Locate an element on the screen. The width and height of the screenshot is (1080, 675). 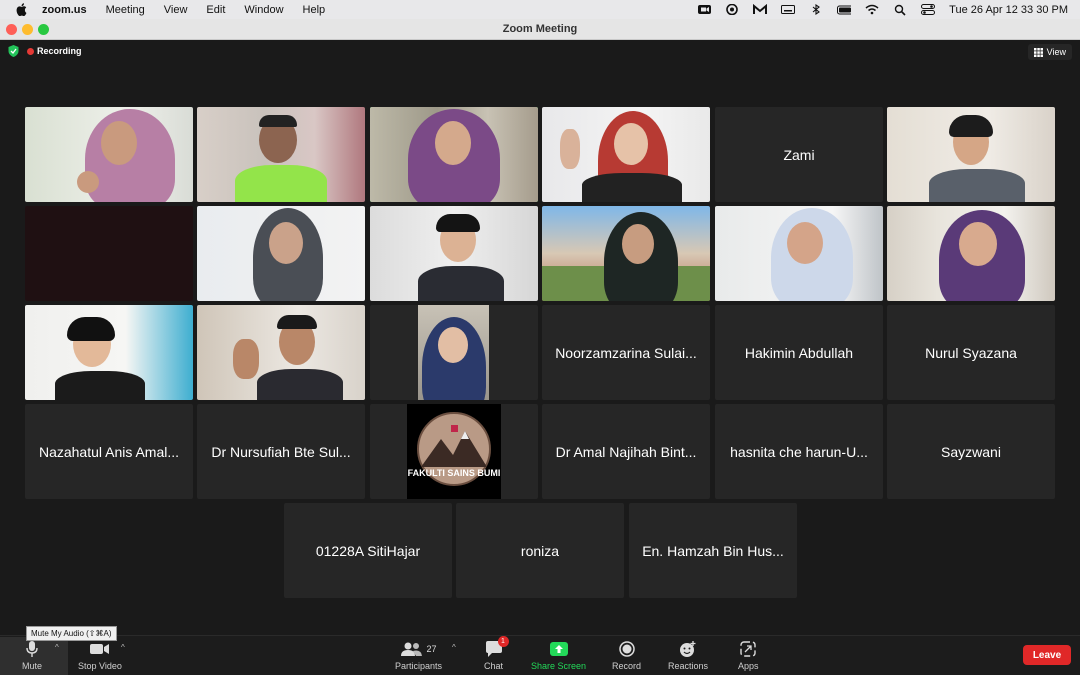
control-center-icon is located at coordinates (928, 9).